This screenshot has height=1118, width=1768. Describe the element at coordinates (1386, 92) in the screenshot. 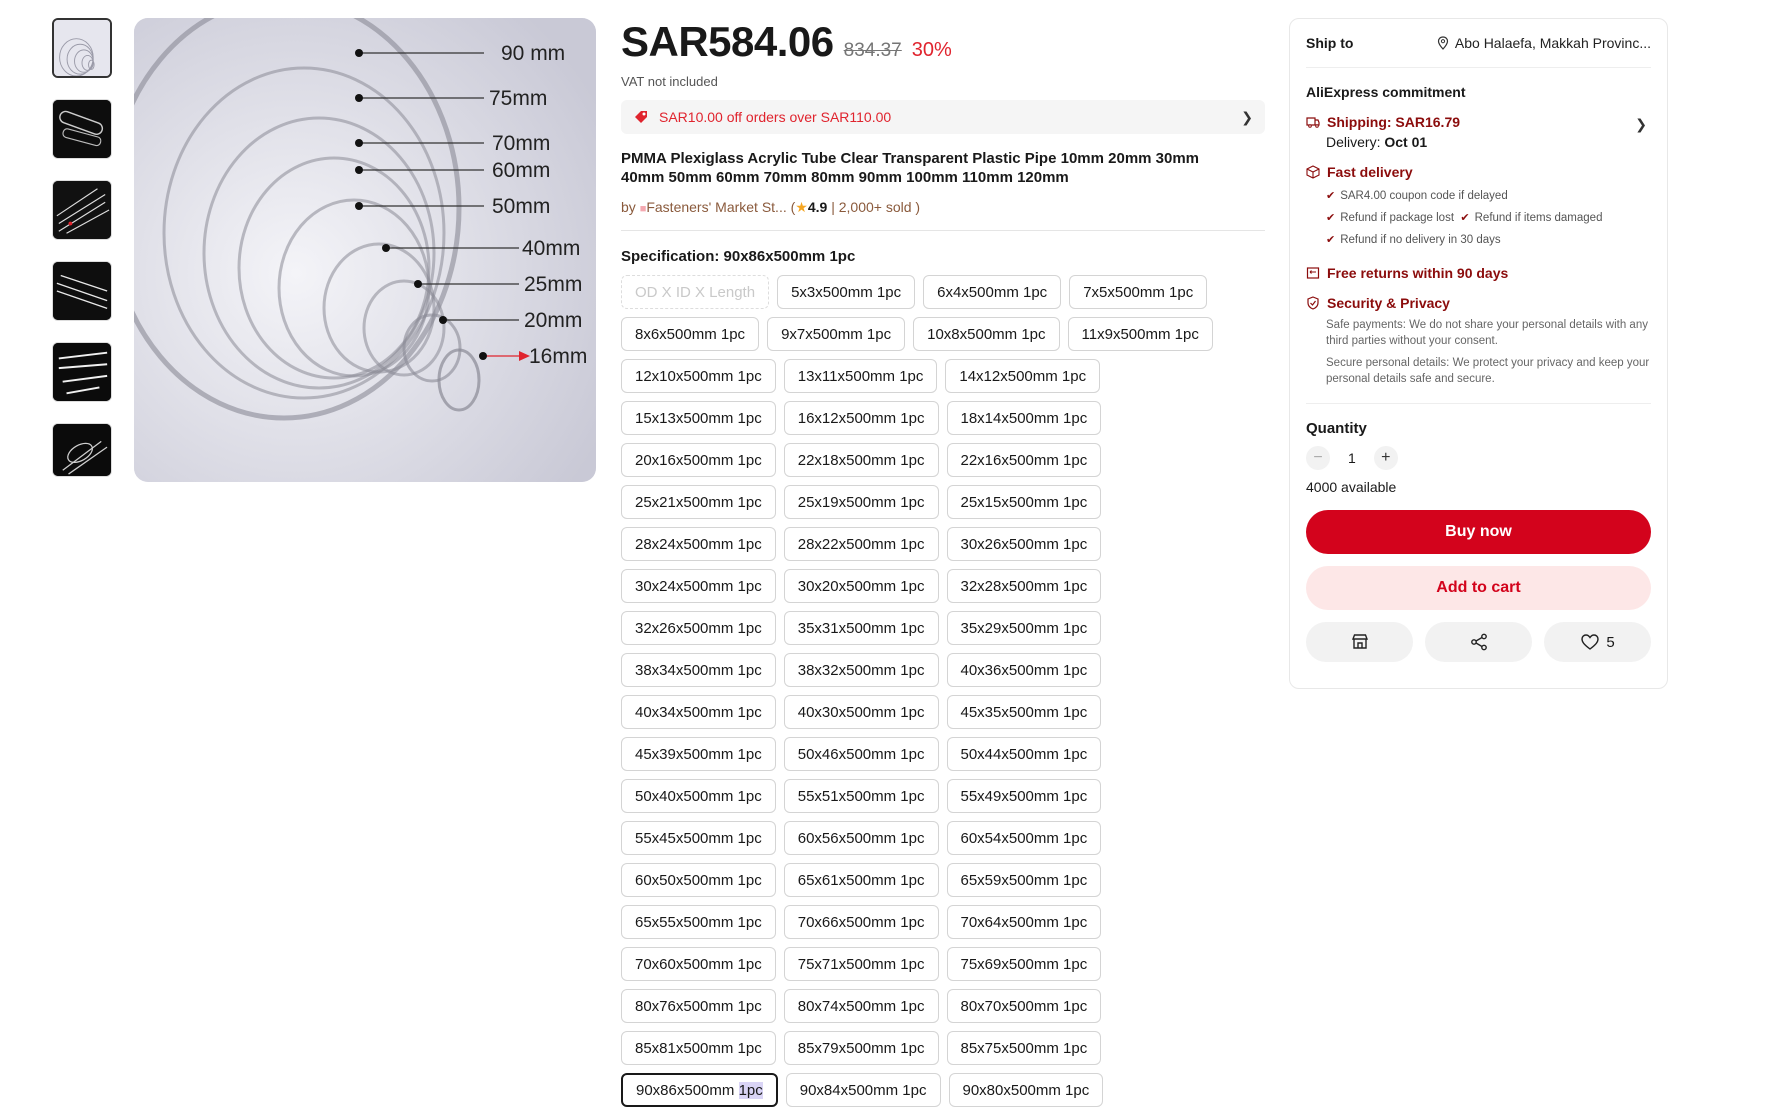

I see `commitment-title: AliExpress commitment` at that location.